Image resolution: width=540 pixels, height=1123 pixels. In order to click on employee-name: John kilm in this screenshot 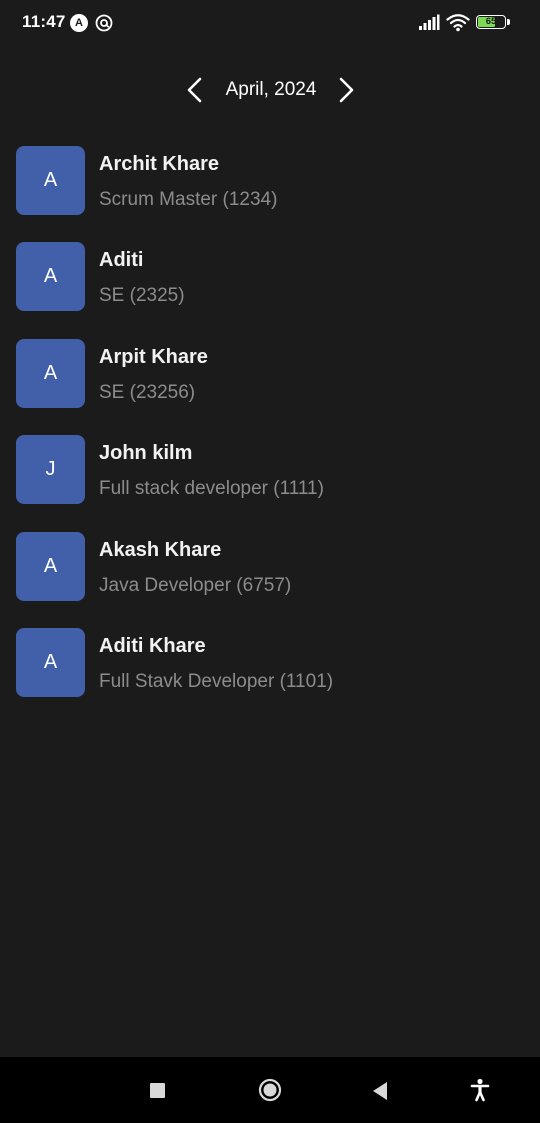, I will do `click(146, 453)`.